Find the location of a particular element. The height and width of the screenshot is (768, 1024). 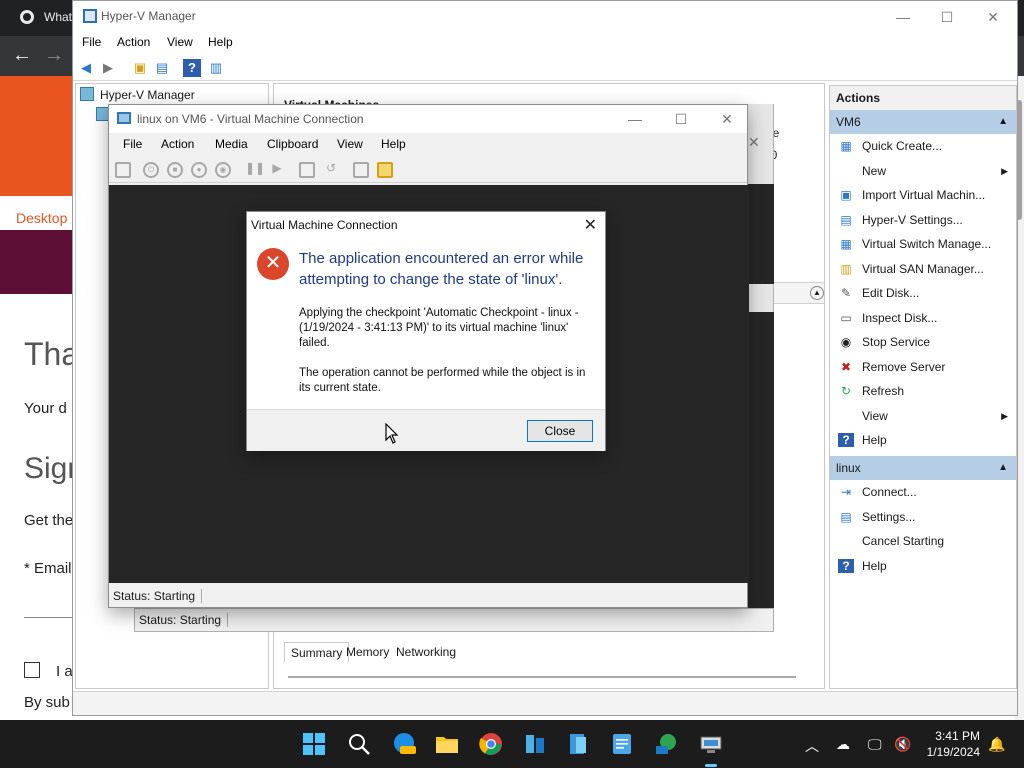

action-new: New ▶ is located at coordinates (923, 171).